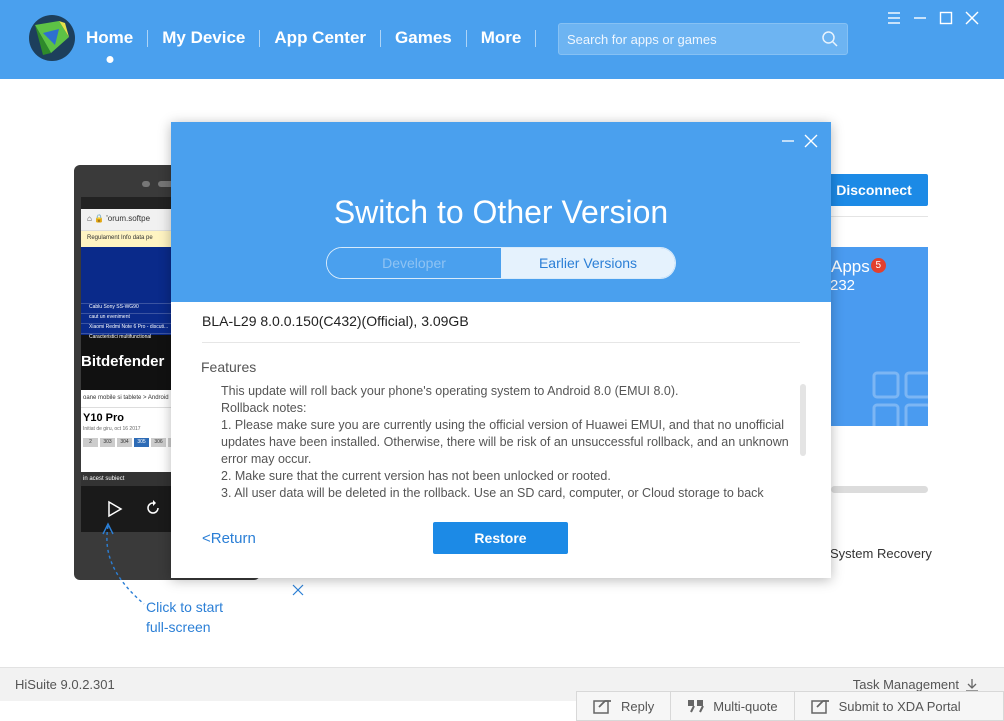 The image size is (1004, 721). I want to click on nav-app-center: App Center, so click(320, 38).